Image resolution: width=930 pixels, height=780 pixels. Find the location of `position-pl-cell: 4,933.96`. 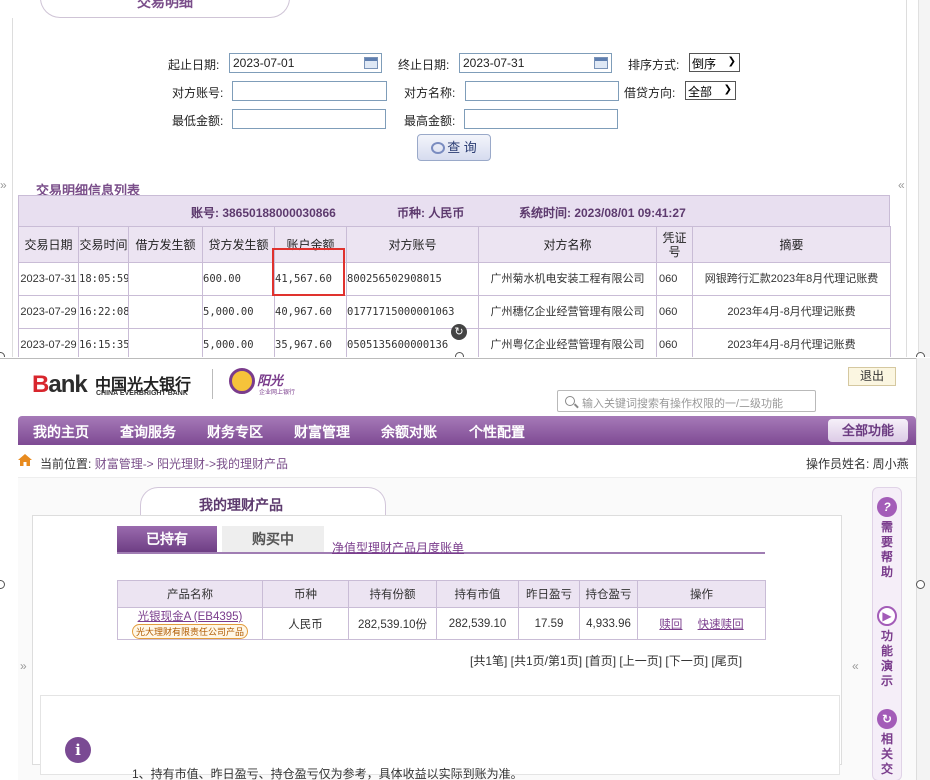

position-pl-cell: 4,933.96 is located at coordinates (608, 623).